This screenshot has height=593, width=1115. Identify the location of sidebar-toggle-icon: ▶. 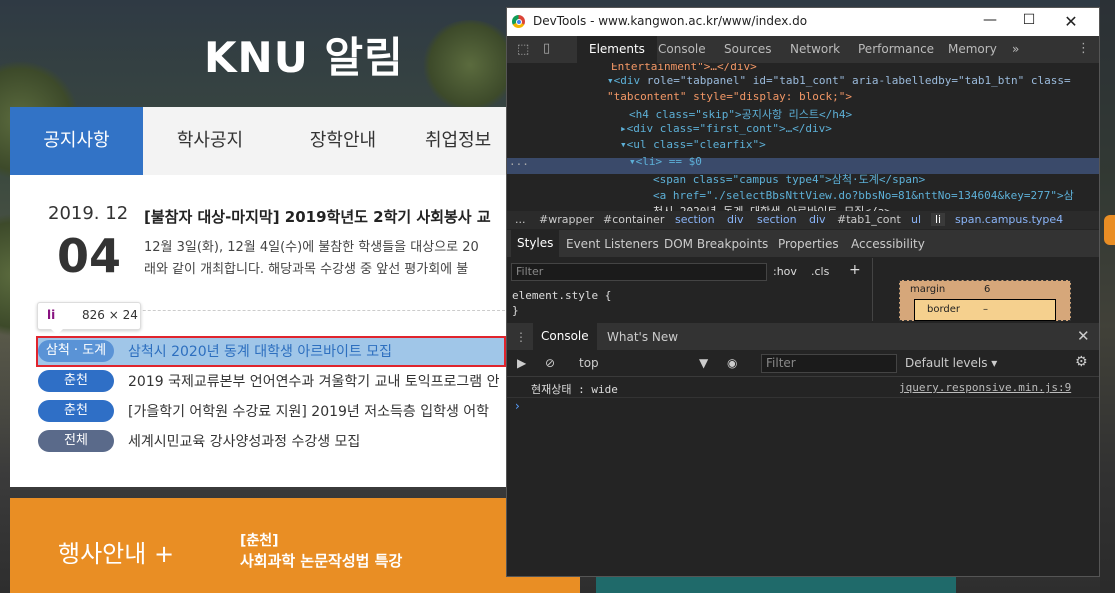
(521, 363).